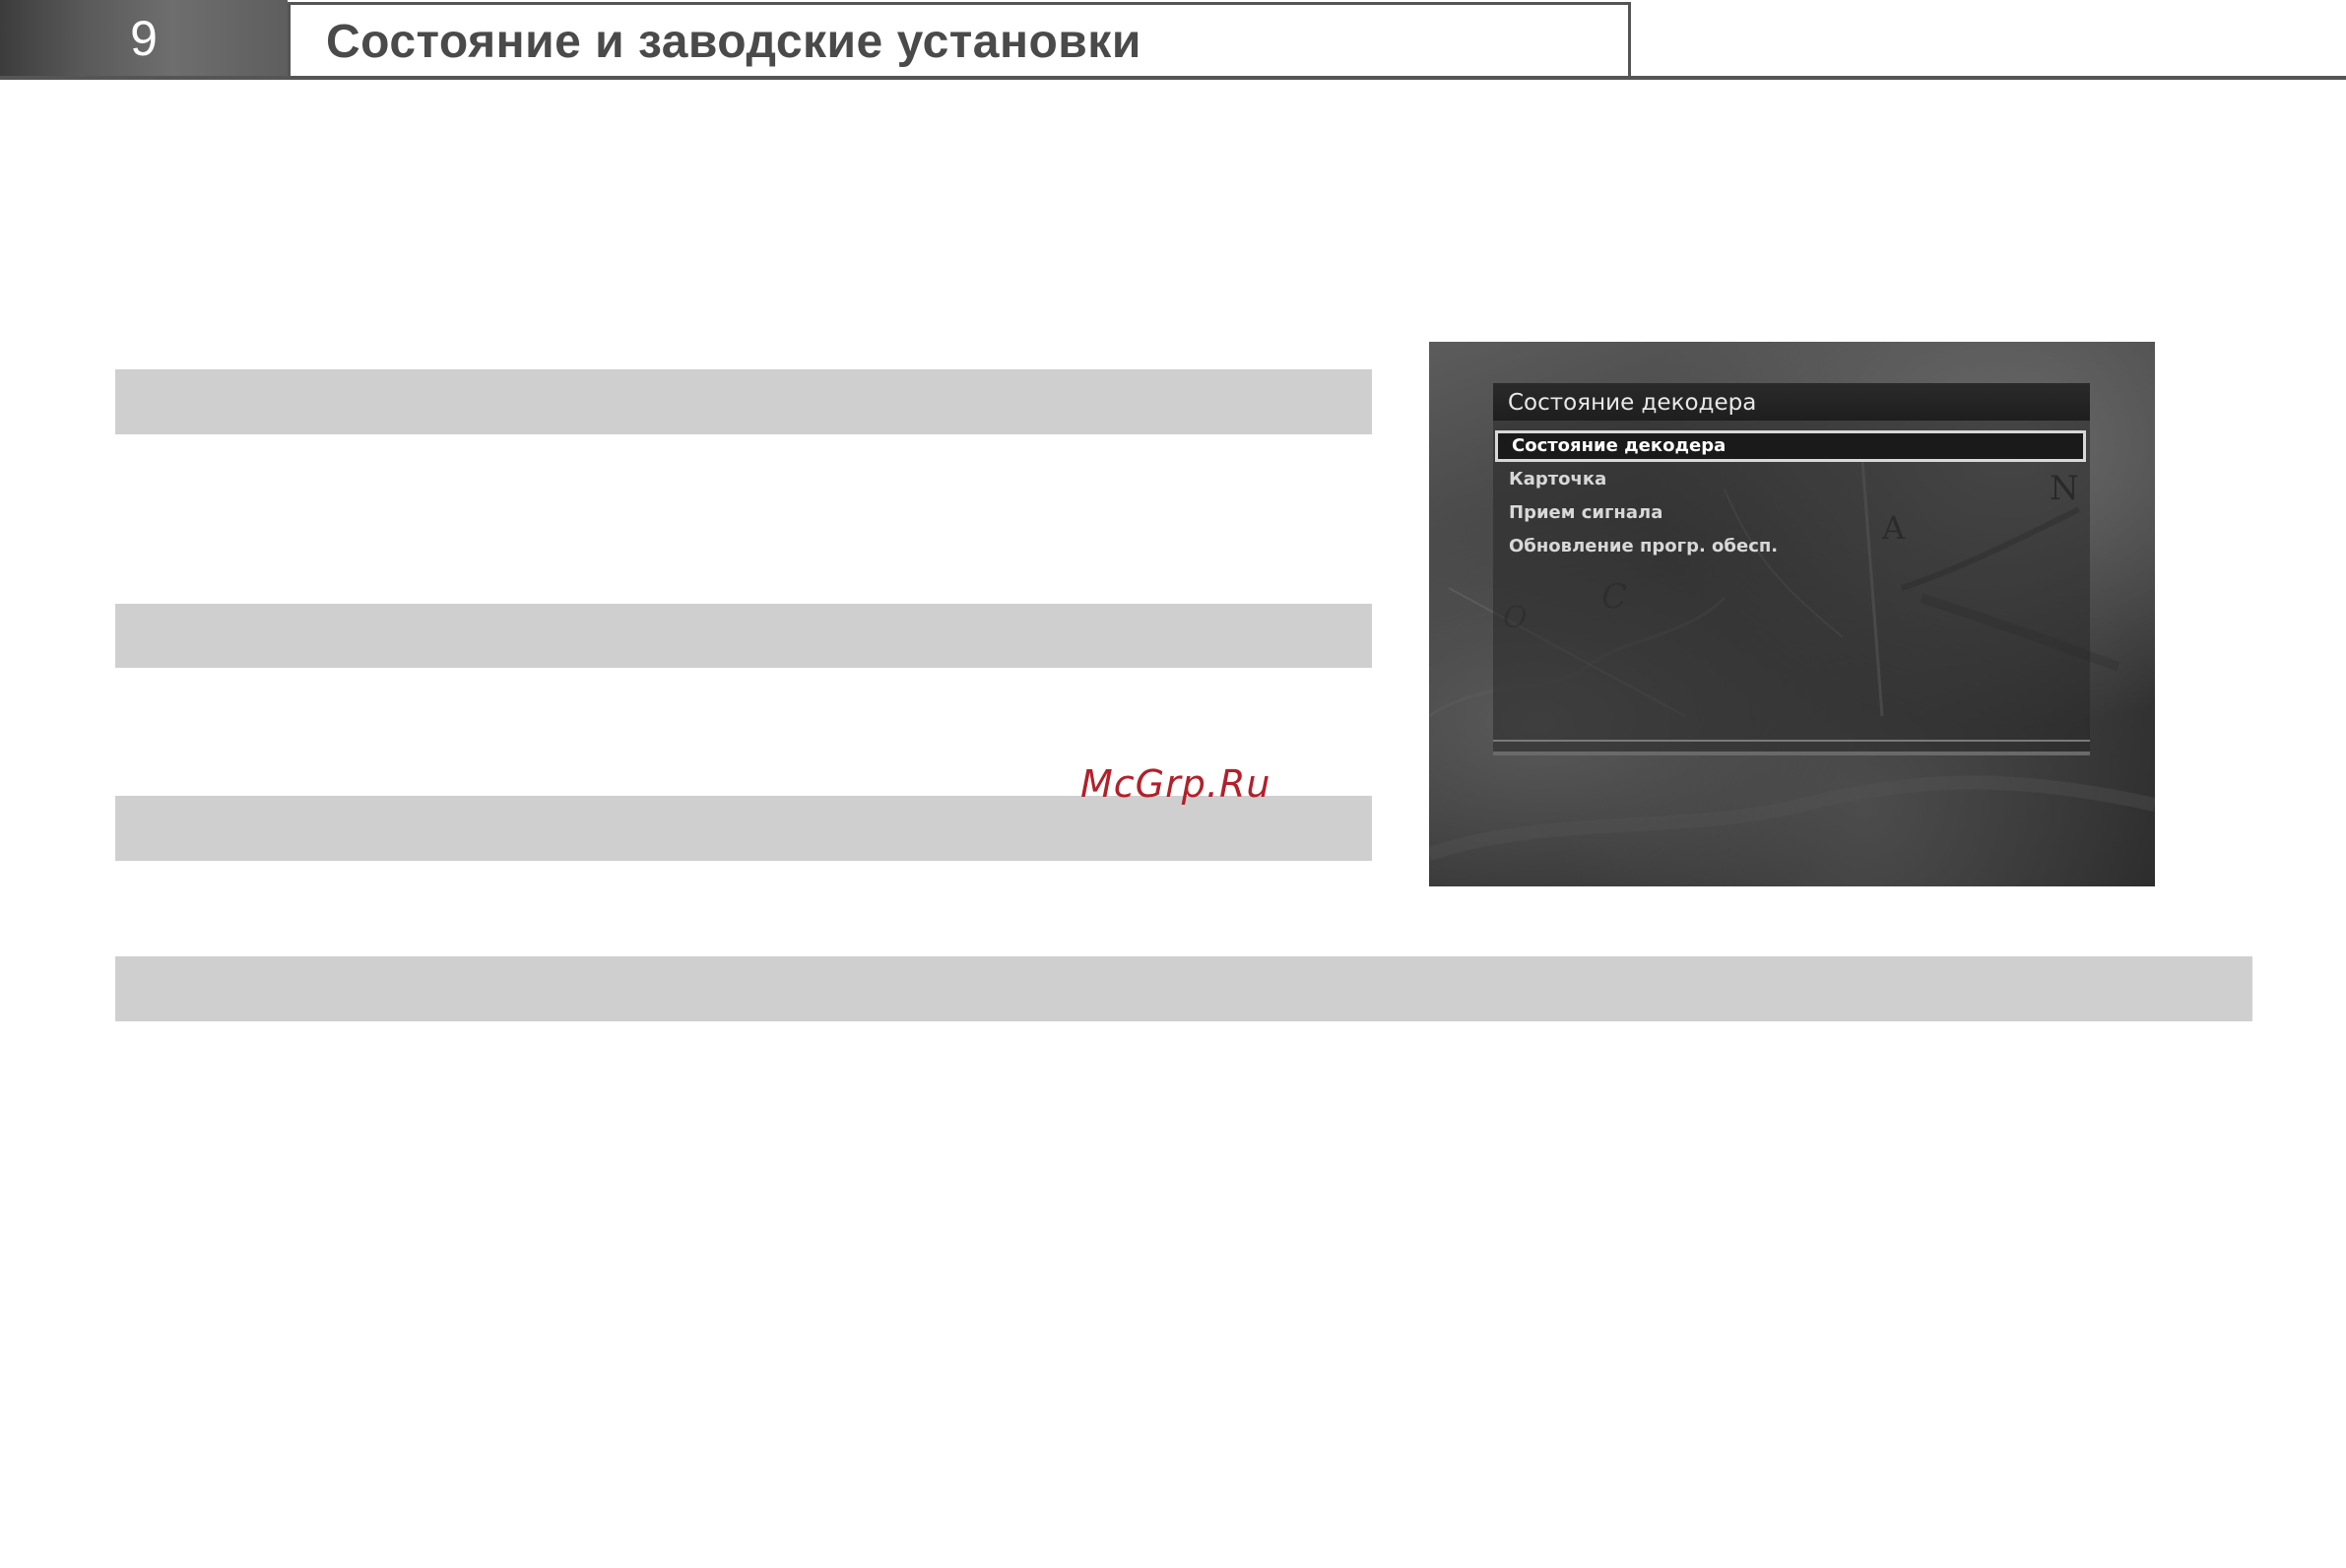  Describe the element at coordinates (733, 42) in the screenshot. I see `page-title: Состояние и заводские установки` at that location.